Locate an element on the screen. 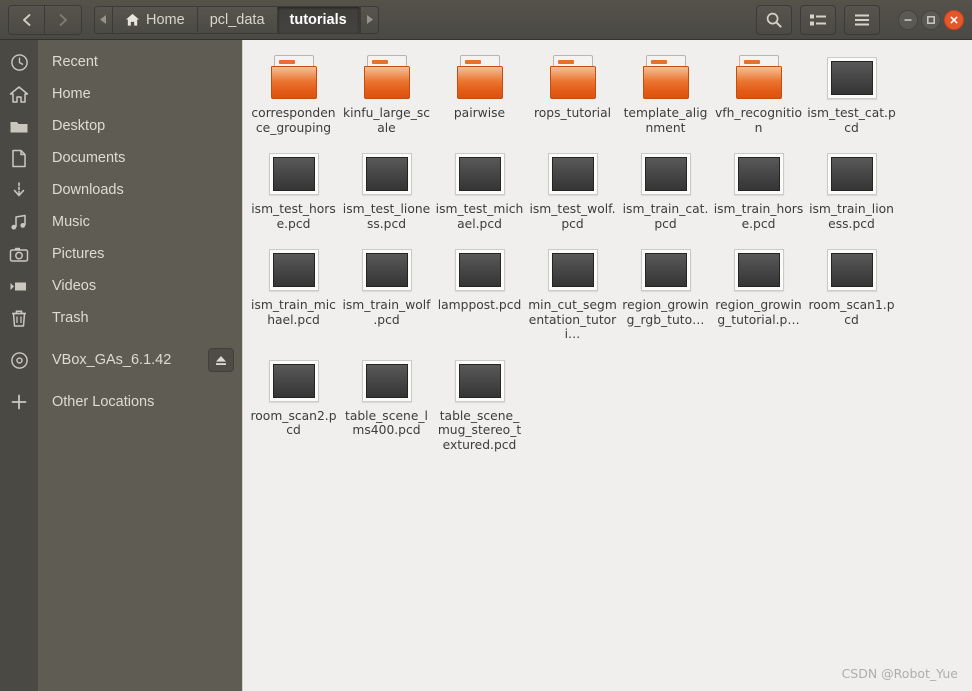  file-item: ism_test_wolf.pcd is located at coordinates (572, 187).